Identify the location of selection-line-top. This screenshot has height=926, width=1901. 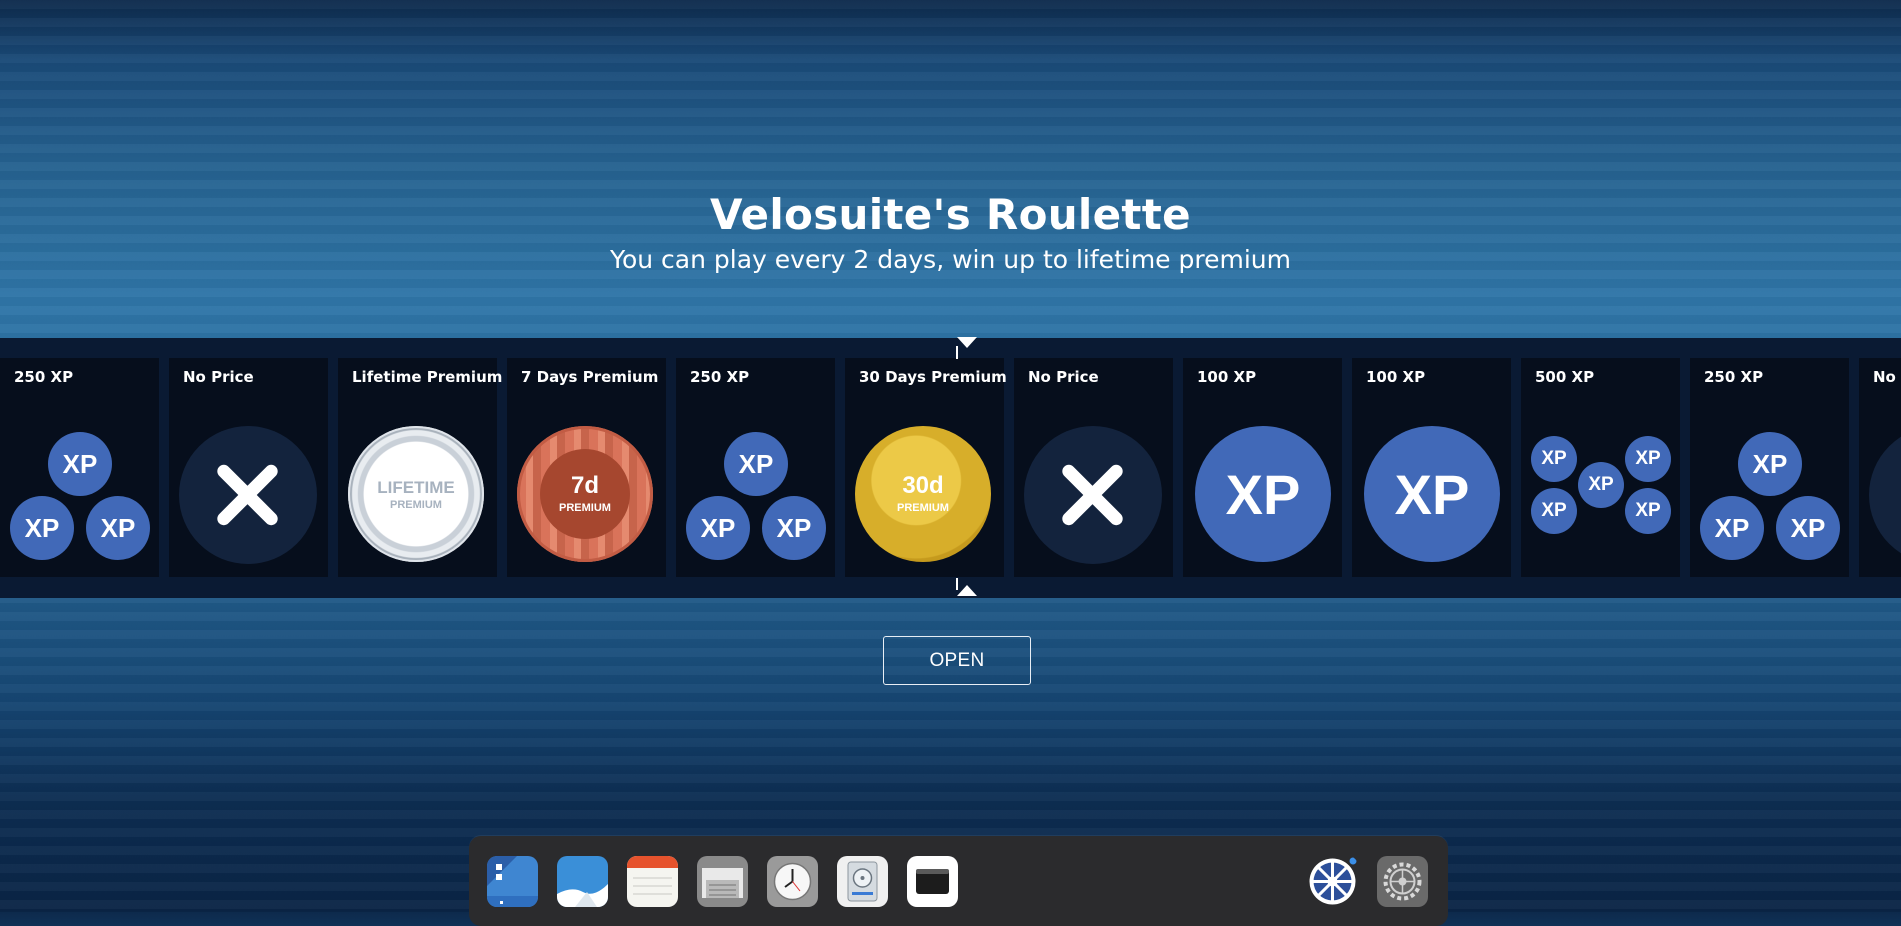
(957, 352).